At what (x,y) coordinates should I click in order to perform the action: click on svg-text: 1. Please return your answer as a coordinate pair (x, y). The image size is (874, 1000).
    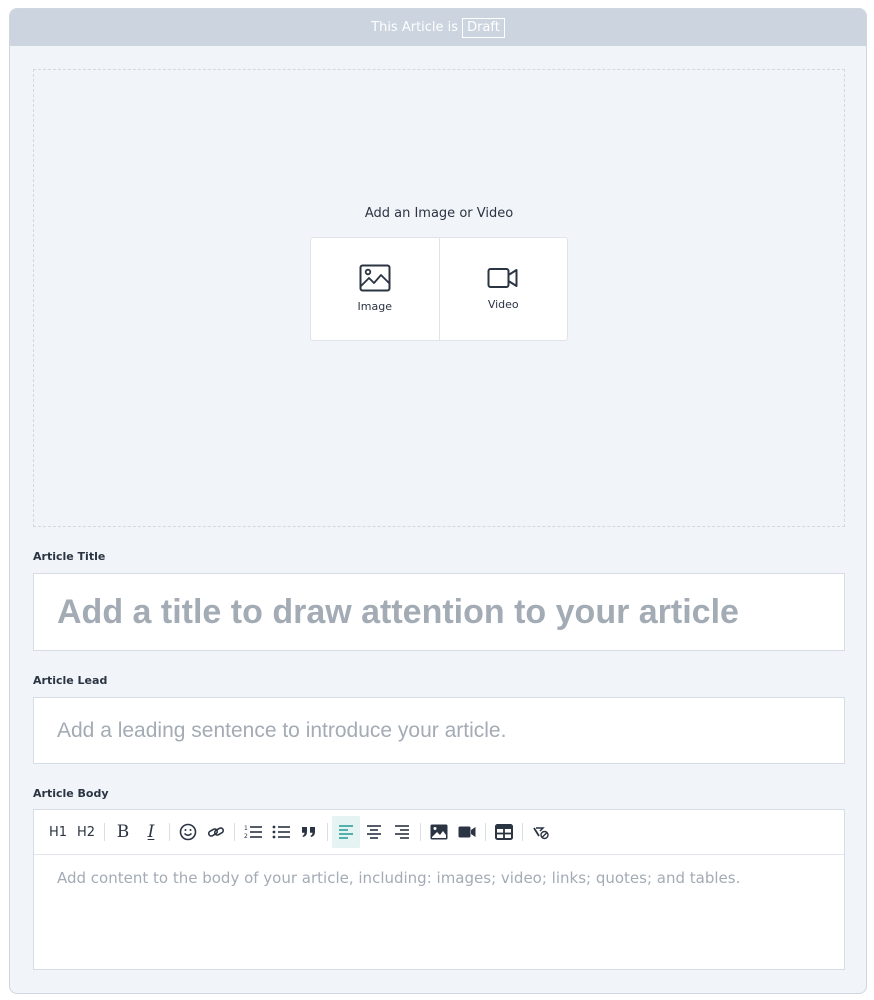
    Looking at the image, I should click on (246, 828).